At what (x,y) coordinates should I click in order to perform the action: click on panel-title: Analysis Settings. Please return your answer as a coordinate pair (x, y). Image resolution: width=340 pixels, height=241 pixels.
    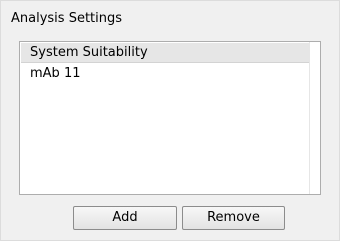
    Looking at the image, I should click on (67, 18).